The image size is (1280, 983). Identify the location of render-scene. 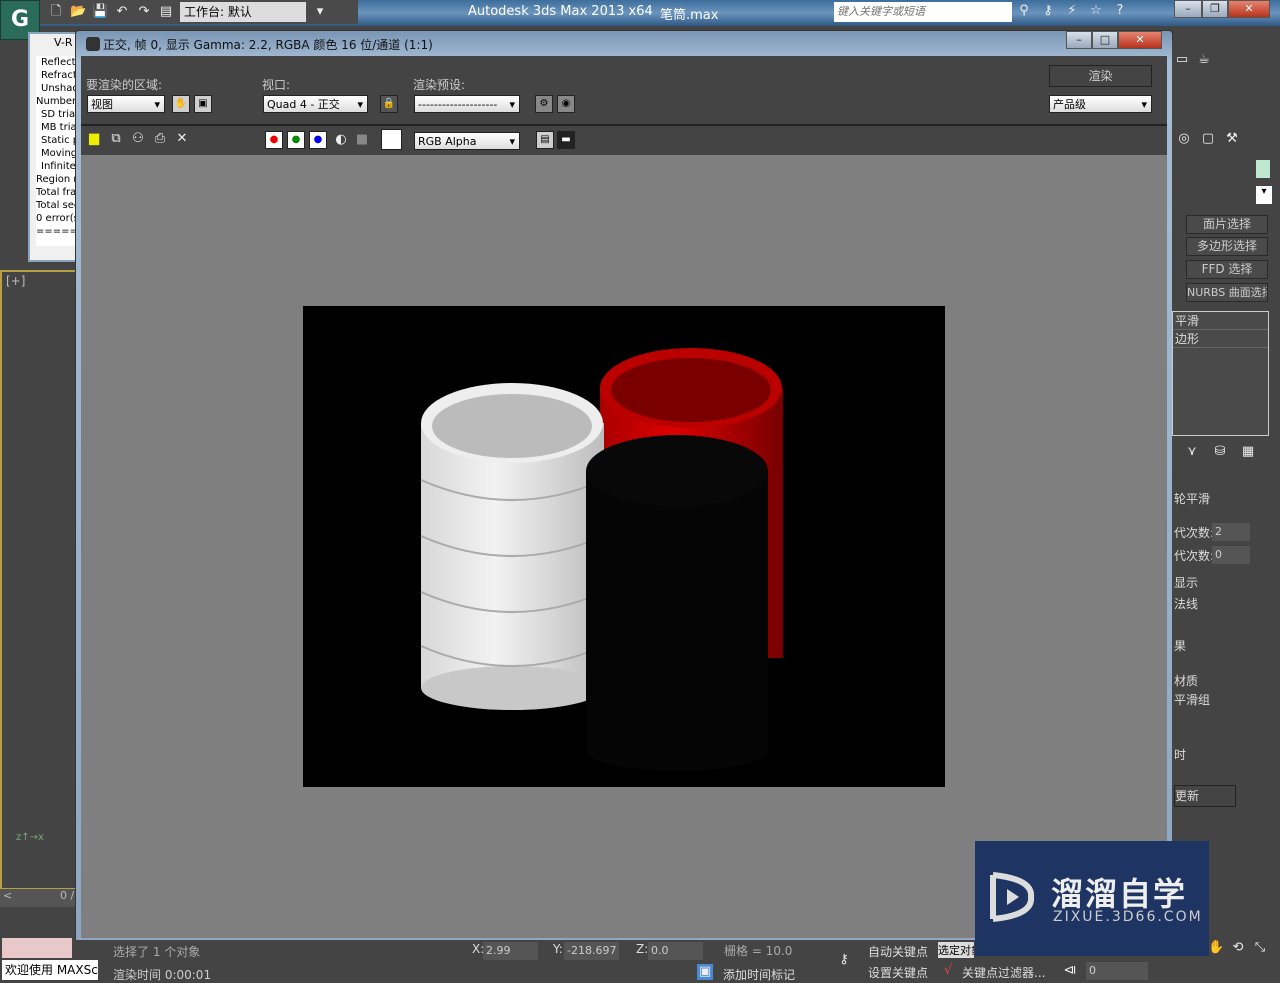
(601, 559).